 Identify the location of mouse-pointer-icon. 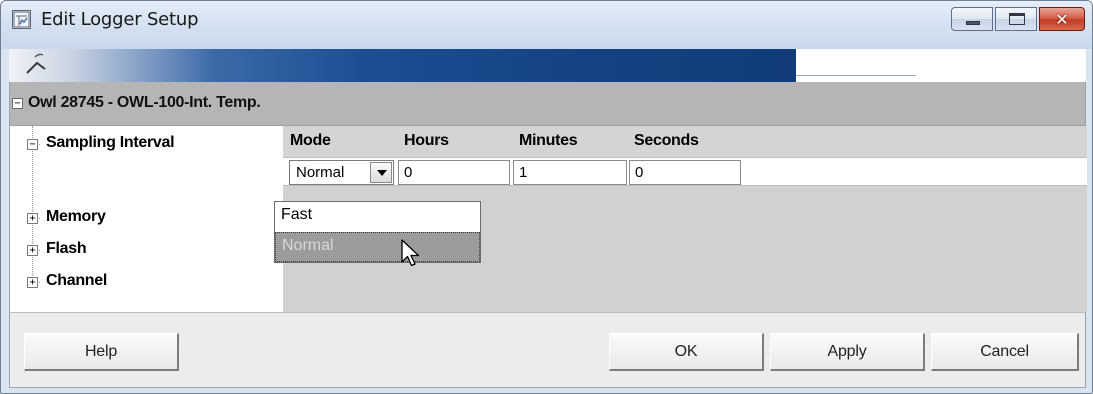
(410, 253).